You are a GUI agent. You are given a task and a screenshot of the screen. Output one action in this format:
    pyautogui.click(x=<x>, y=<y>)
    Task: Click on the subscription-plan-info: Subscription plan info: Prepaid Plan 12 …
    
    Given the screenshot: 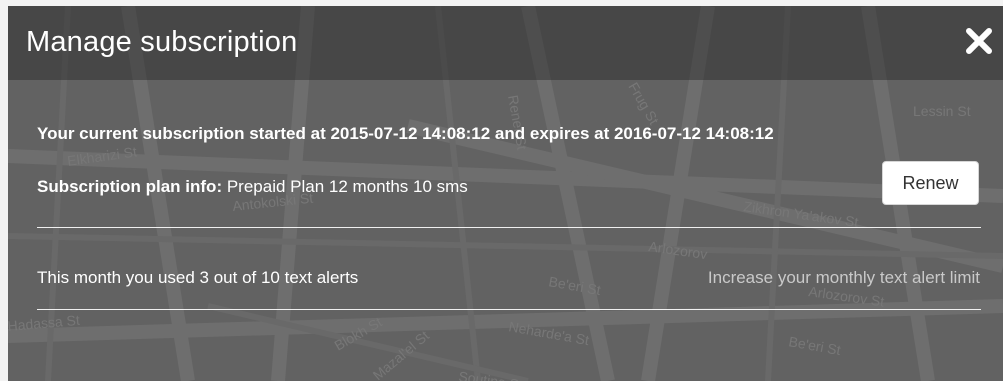 What is the action you would take?
    pyautogui.click(x=252, y=187)
    